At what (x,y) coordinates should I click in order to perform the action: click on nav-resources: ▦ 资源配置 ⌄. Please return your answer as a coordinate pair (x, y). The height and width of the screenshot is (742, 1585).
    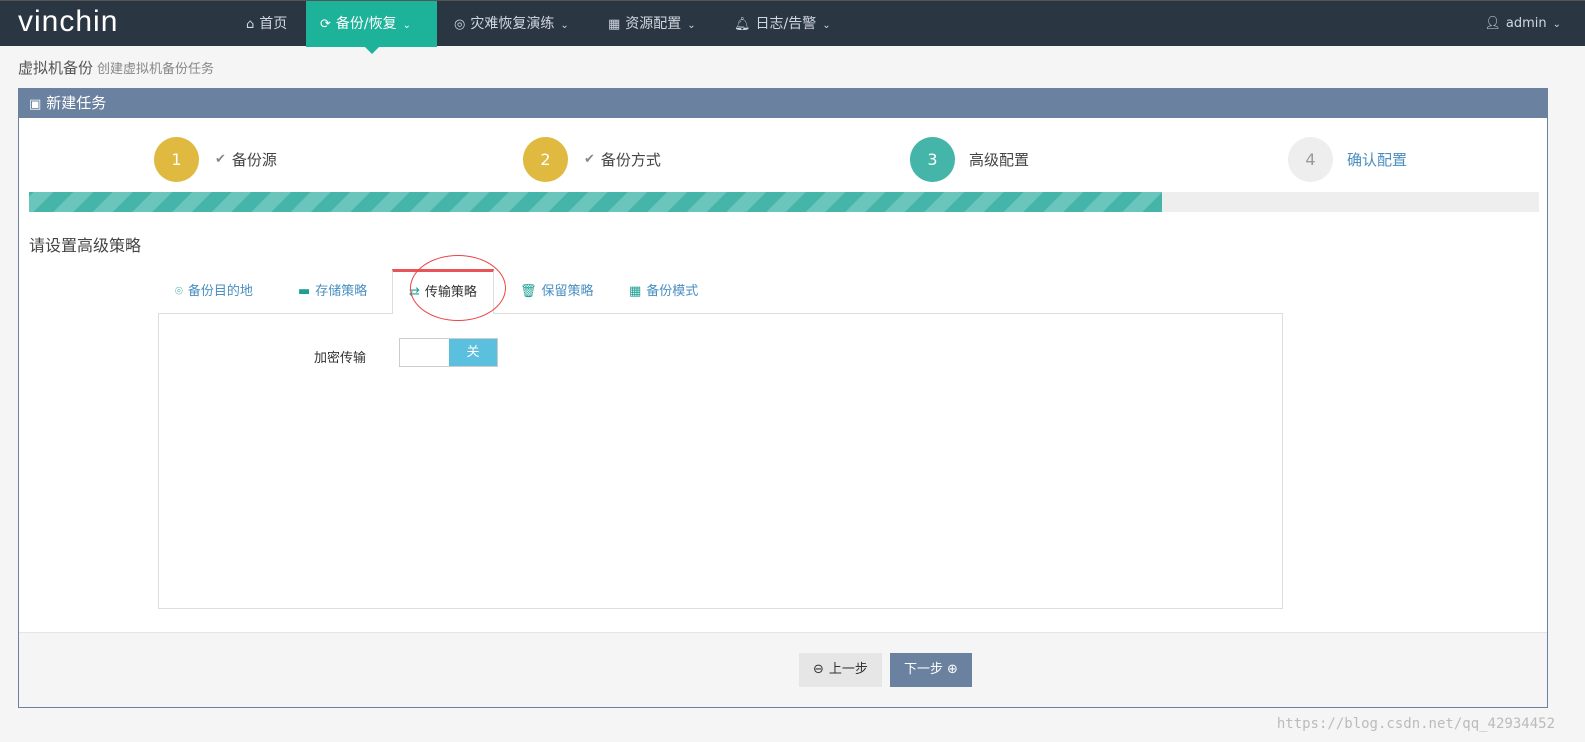
    Looking at the image, I should click on (652, 24).